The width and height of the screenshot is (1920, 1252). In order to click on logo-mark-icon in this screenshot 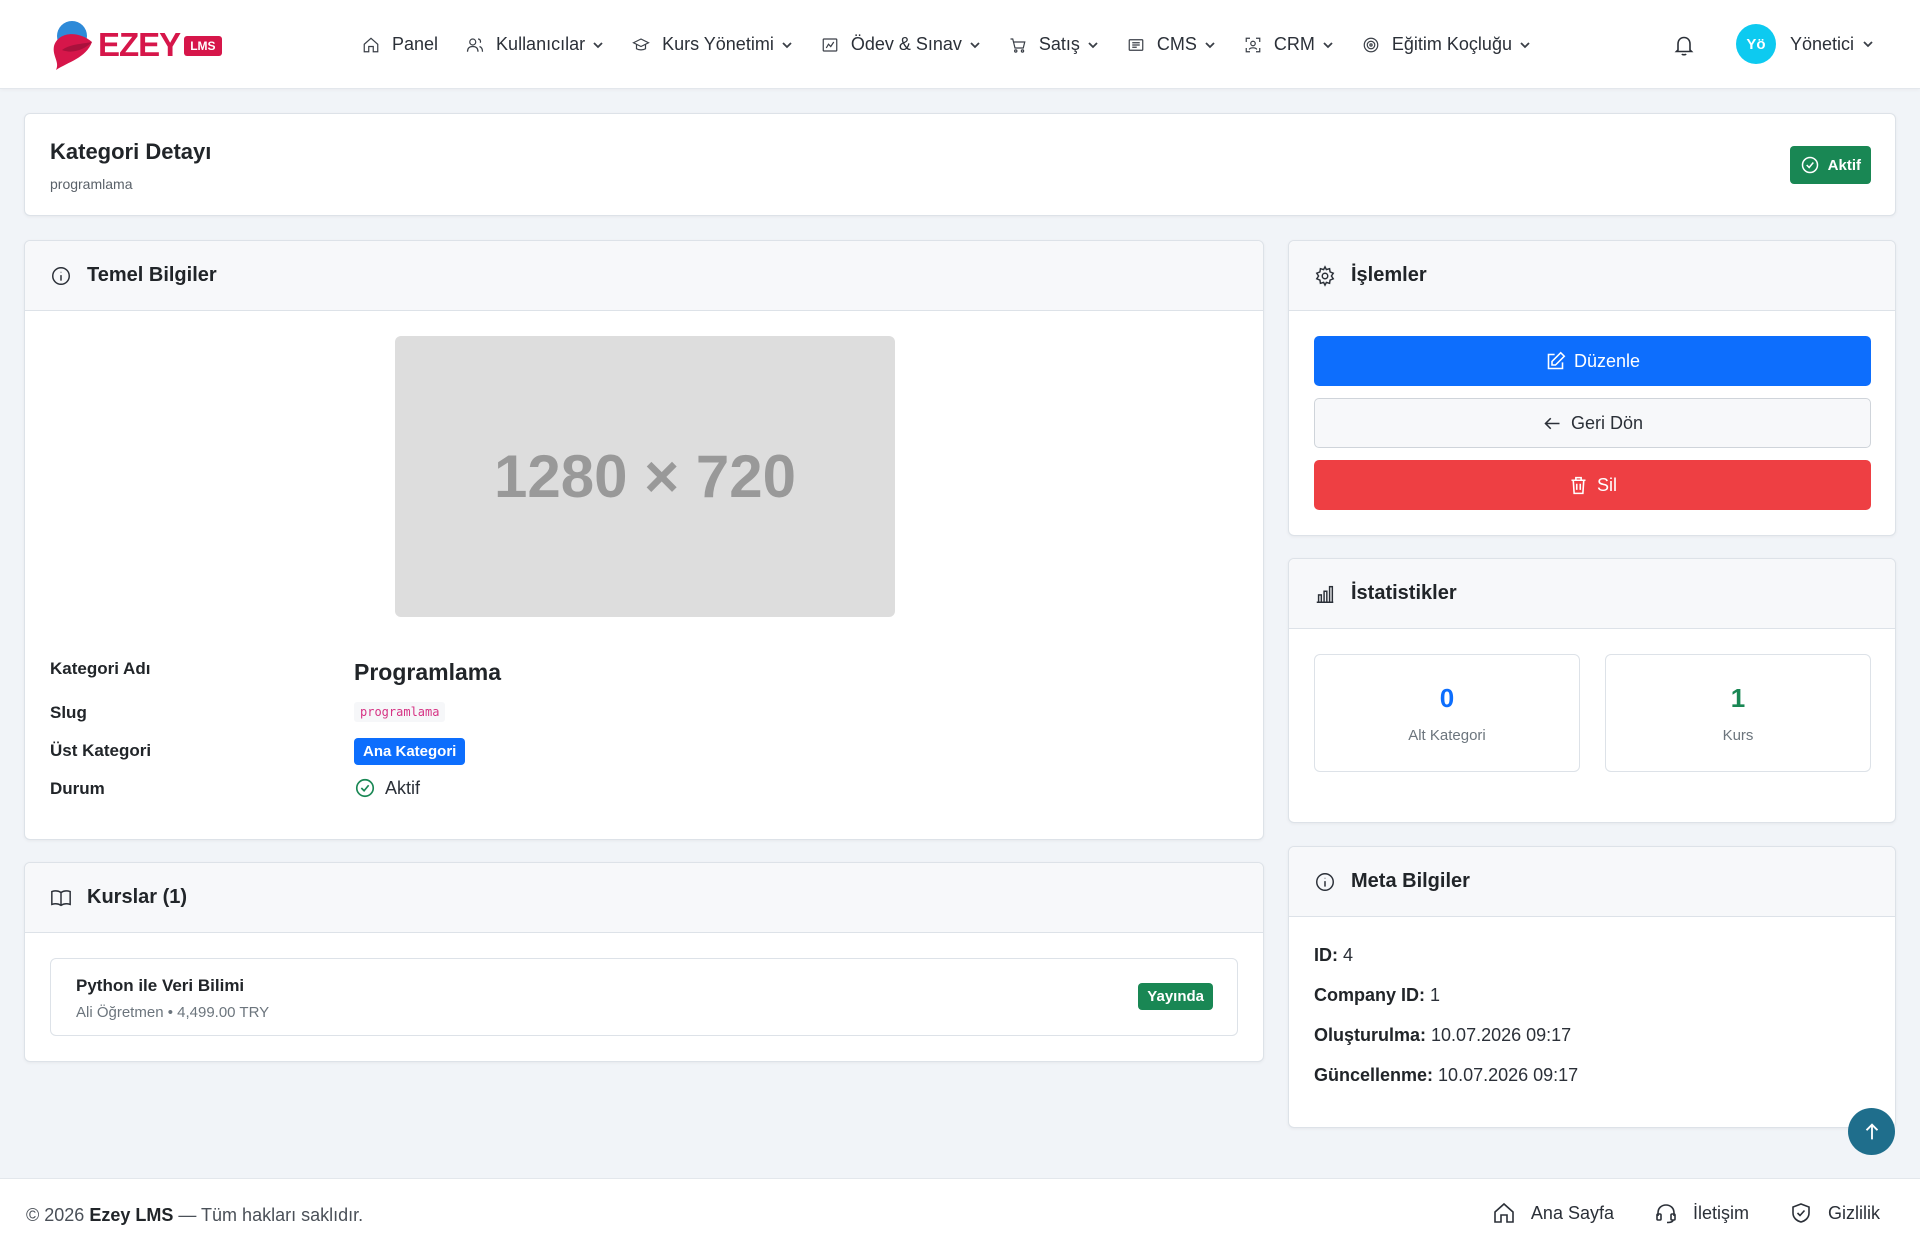, I will do `click(72, 45)`.